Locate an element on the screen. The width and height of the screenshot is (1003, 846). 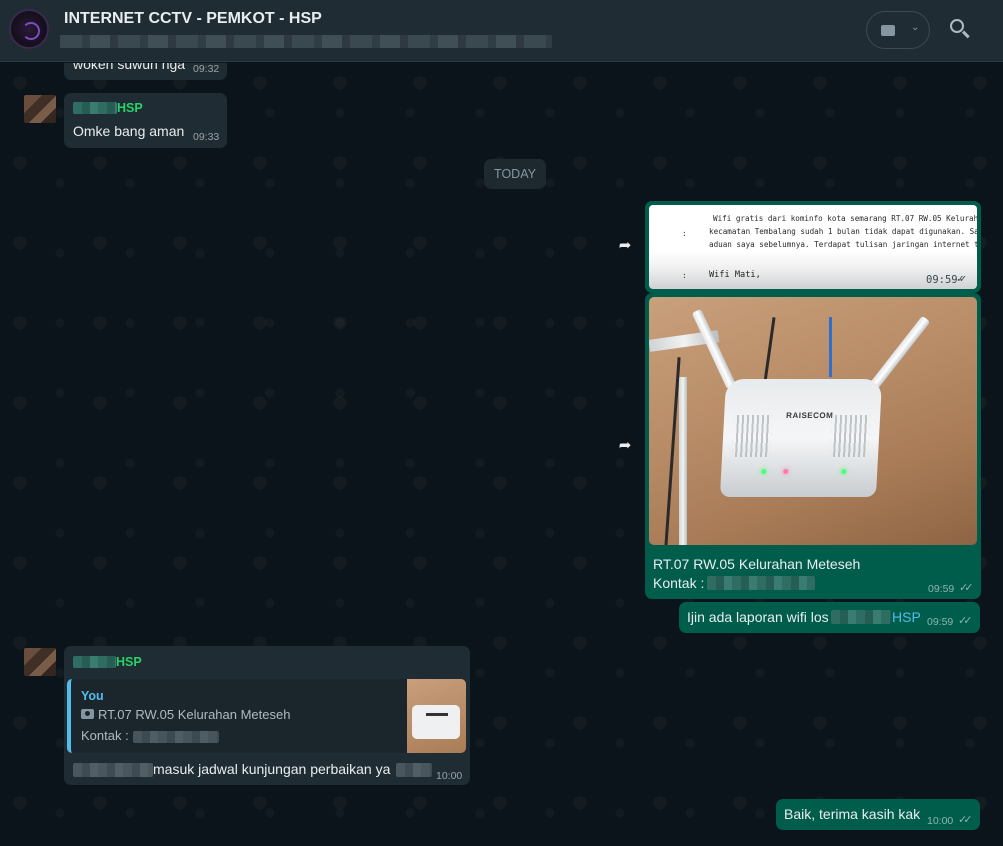
message-suffix-redacted is located at coordinates (414, 770).